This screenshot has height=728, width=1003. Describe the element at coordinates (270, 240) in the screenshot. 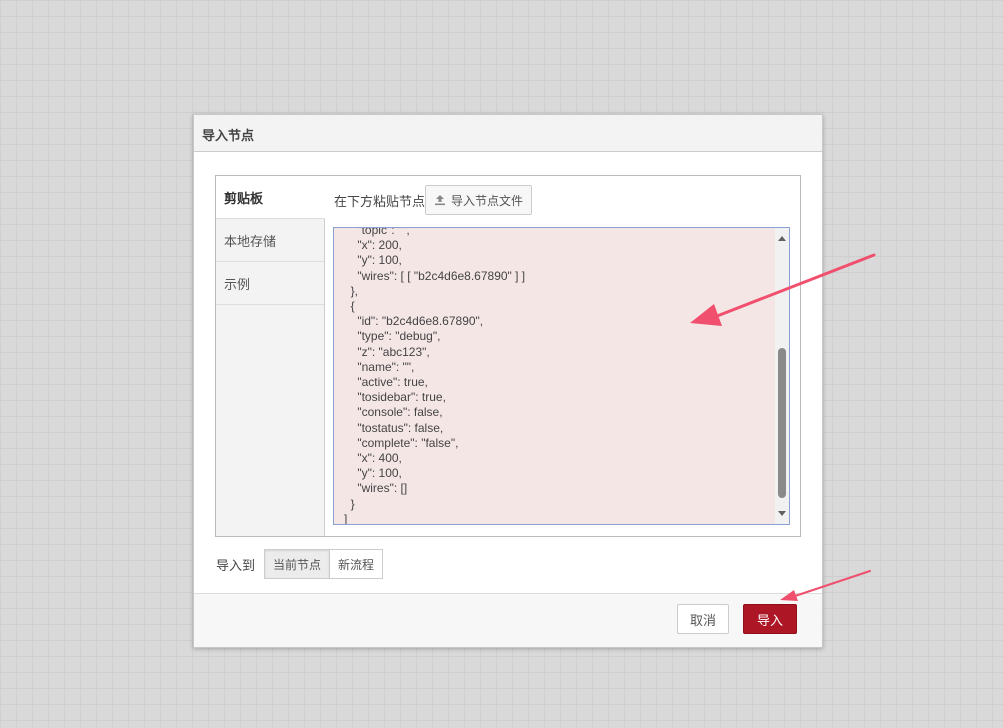

I see `tab-local-storage: 本地存储` at that location.